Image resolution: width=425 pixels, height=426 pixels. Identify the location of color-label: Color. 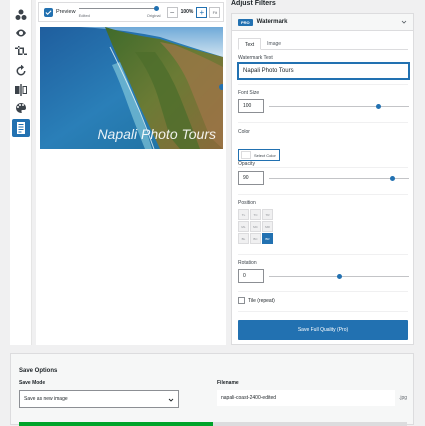
(244, 132).